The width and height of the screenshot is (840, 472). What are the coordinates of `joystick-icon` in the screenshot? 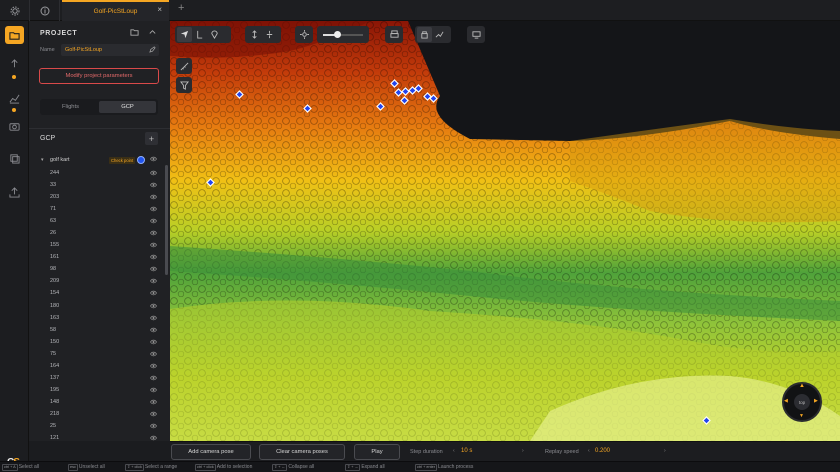 It's located at (14, 64).